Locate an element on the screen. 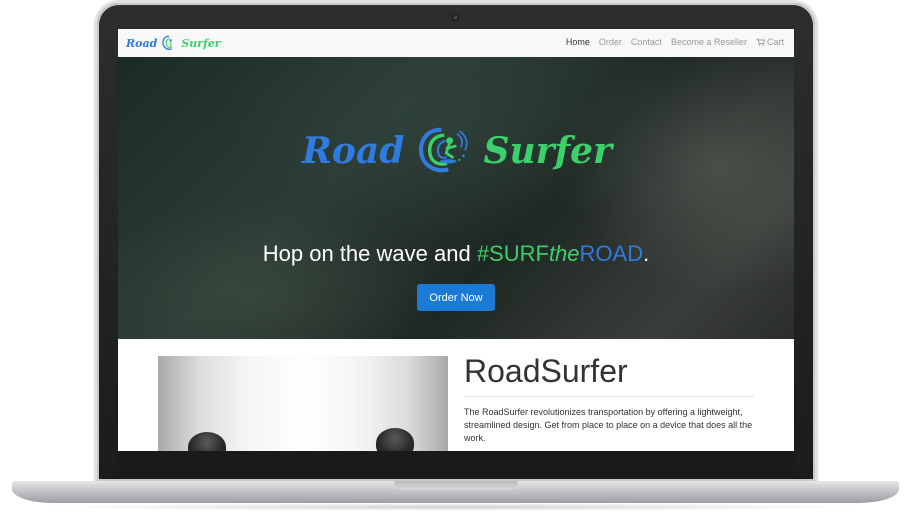 Image resolution: width=911 pixels, height=514 pixels. hero-tagline: Hop on the wave and #SURFtheROAD. is located at coordinates (456, 254).